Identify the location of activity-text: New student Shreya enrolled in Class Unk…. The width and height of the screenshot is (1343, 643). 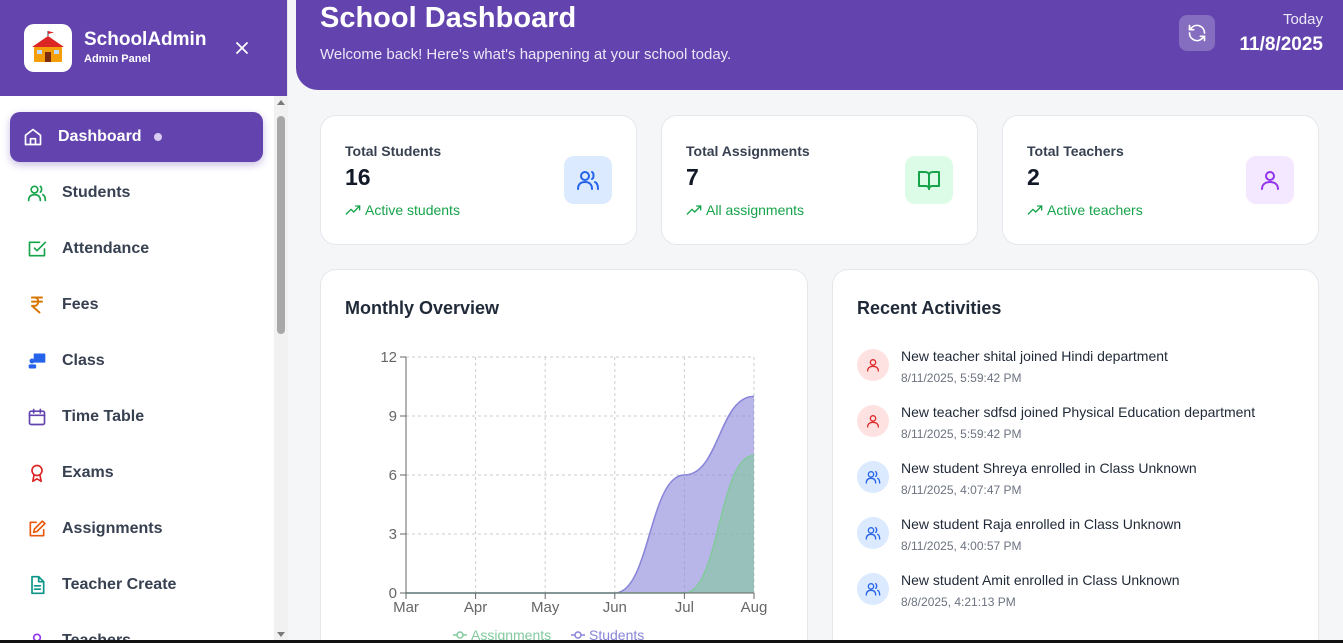
(1049, 468).